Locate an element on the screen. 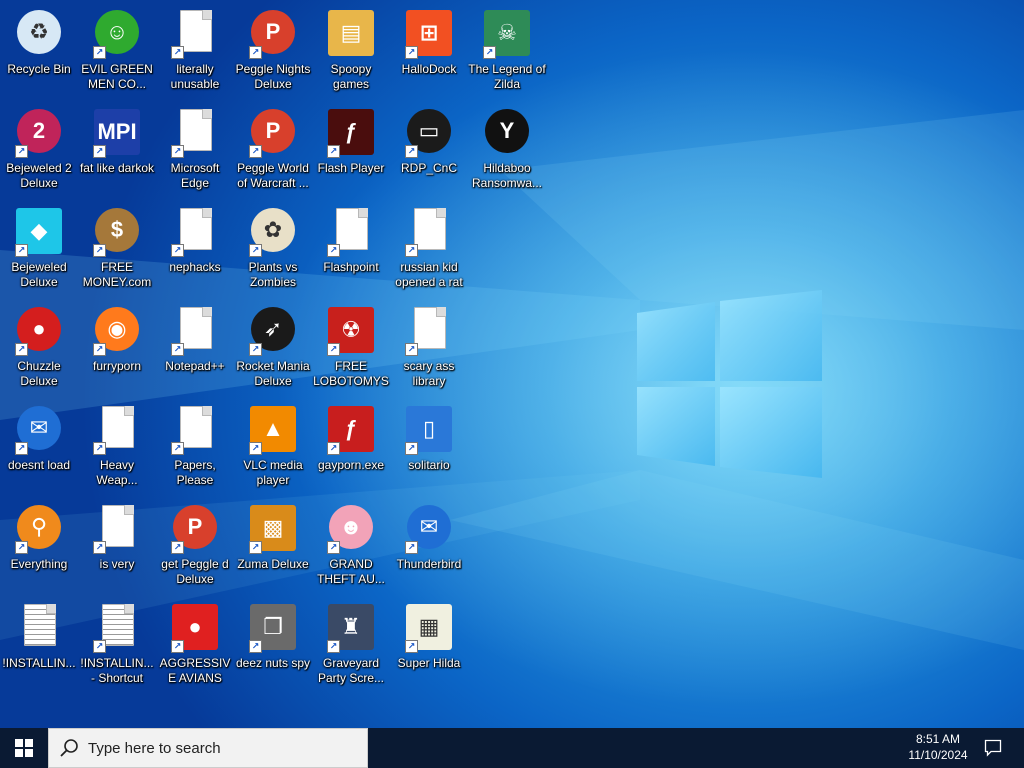 Image resolution: width=1024 pixels, height=768 pixels. desktop-icon: ↗ literally unusable is located at coordinates (195, 52).